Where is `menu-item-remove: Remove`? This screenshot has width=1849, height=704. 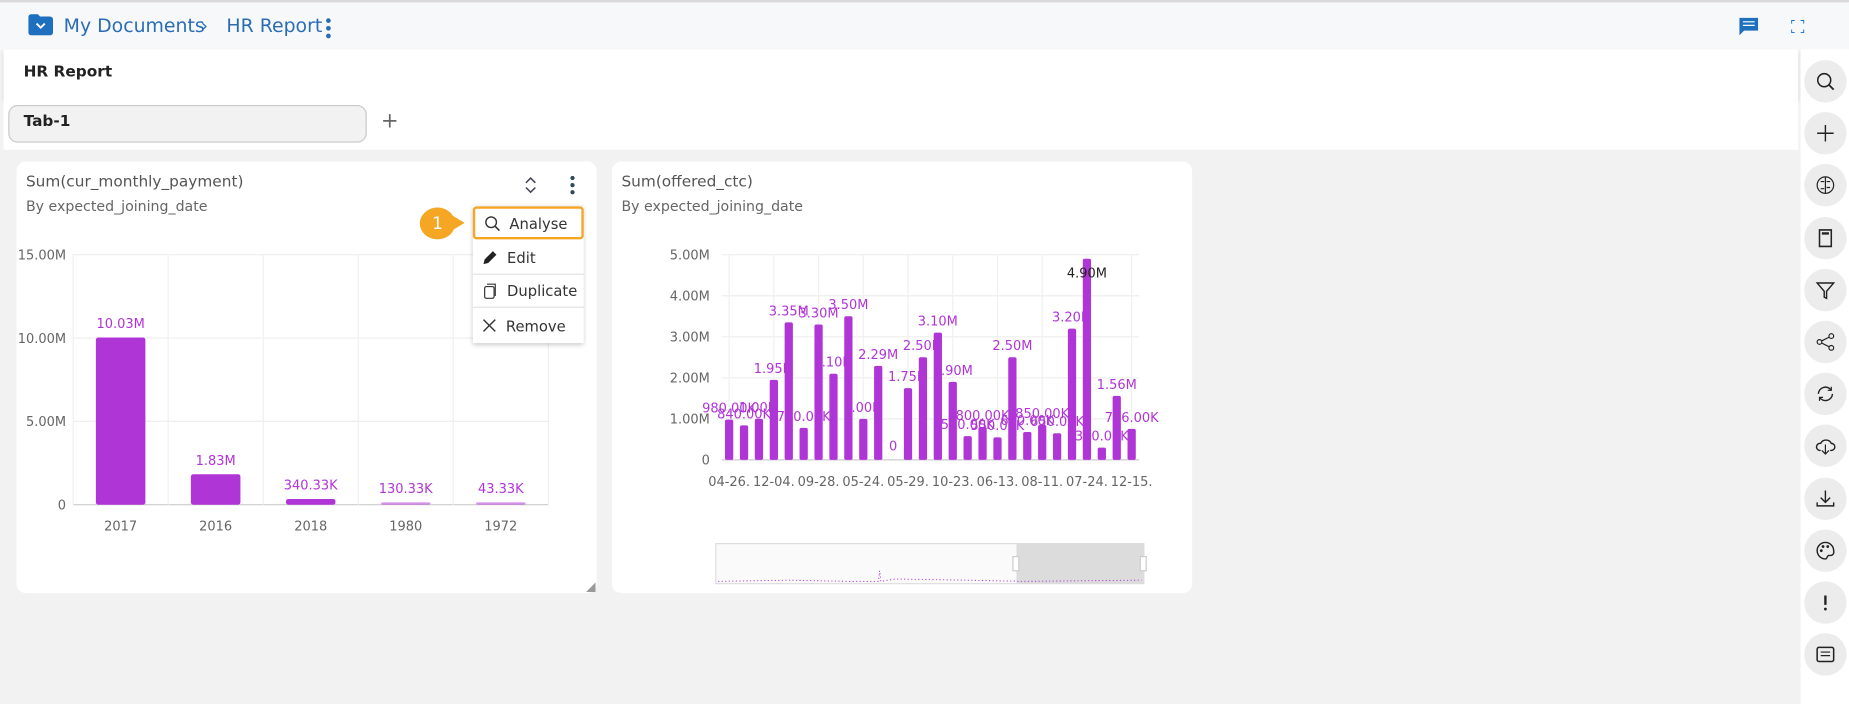
menu-item-remove: Remove is located at coordinates (528, 325).